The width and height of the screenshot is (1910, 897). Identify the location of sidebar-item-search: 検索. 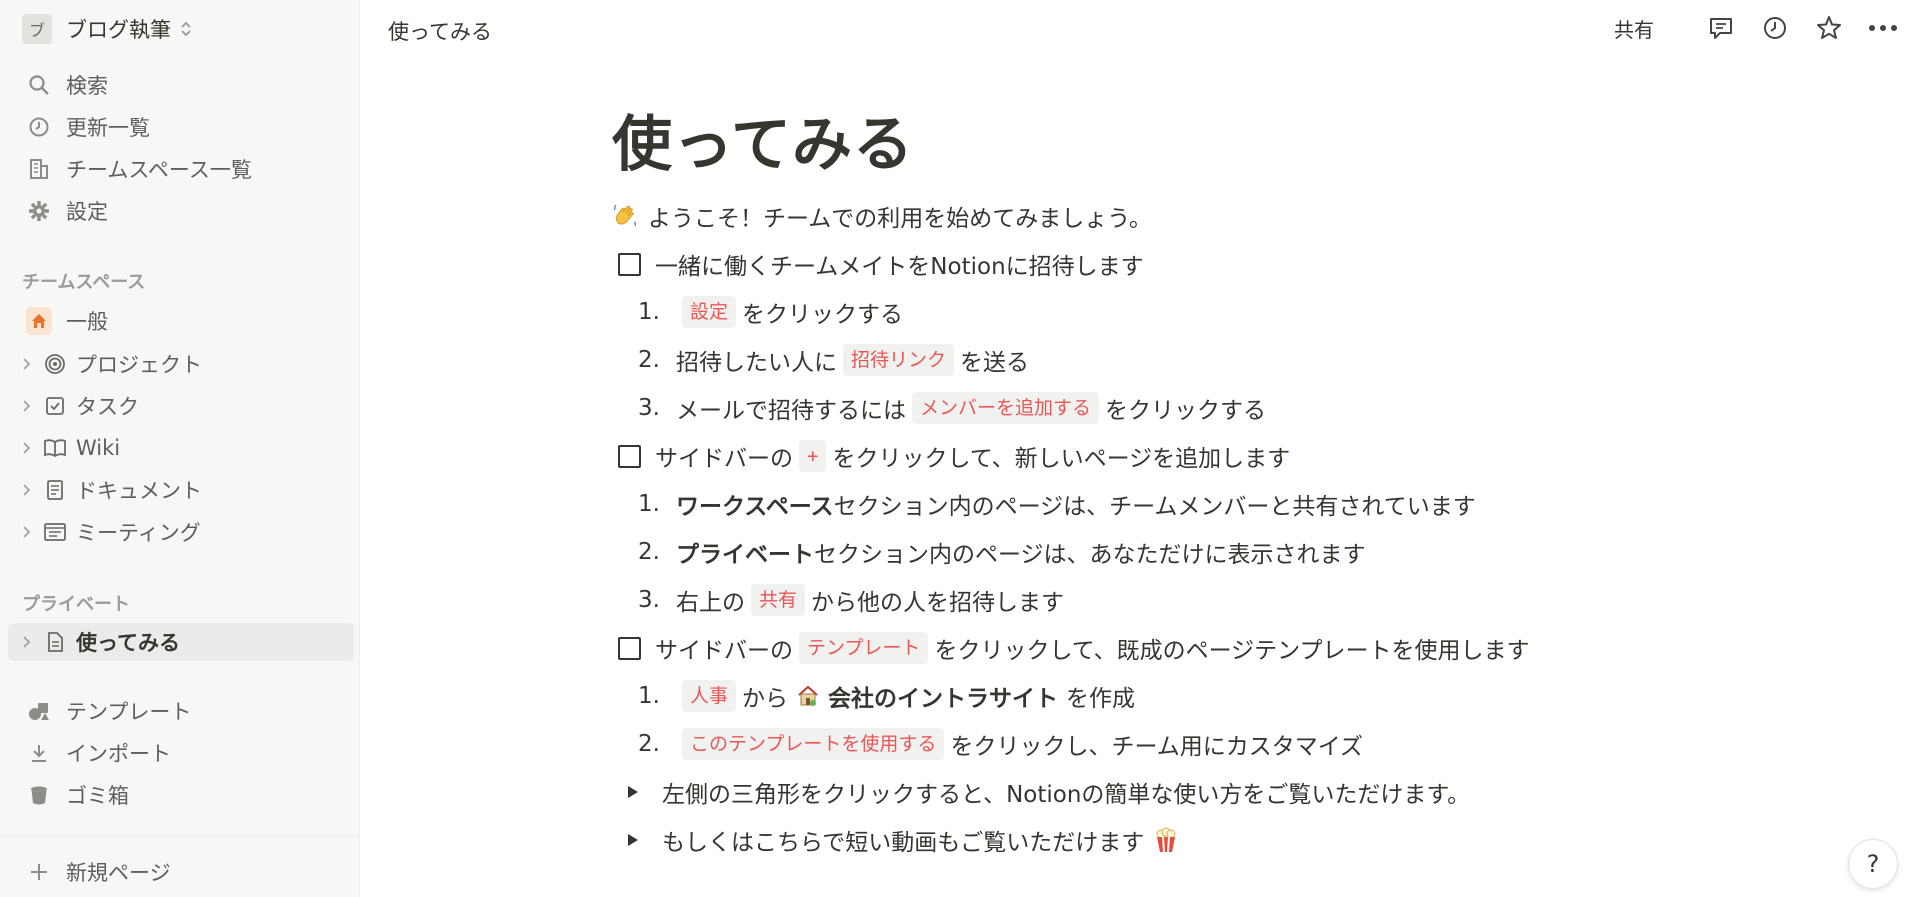
(181, 85).